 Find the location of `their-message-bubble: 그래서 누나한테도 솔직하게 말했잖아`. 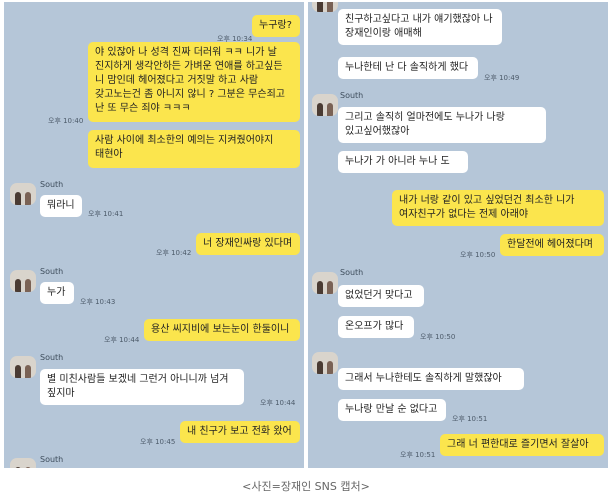

their-message-bubble: 그래서 누나한테도 솔직하게 말했잖아 is located at coordinates (431, 379).